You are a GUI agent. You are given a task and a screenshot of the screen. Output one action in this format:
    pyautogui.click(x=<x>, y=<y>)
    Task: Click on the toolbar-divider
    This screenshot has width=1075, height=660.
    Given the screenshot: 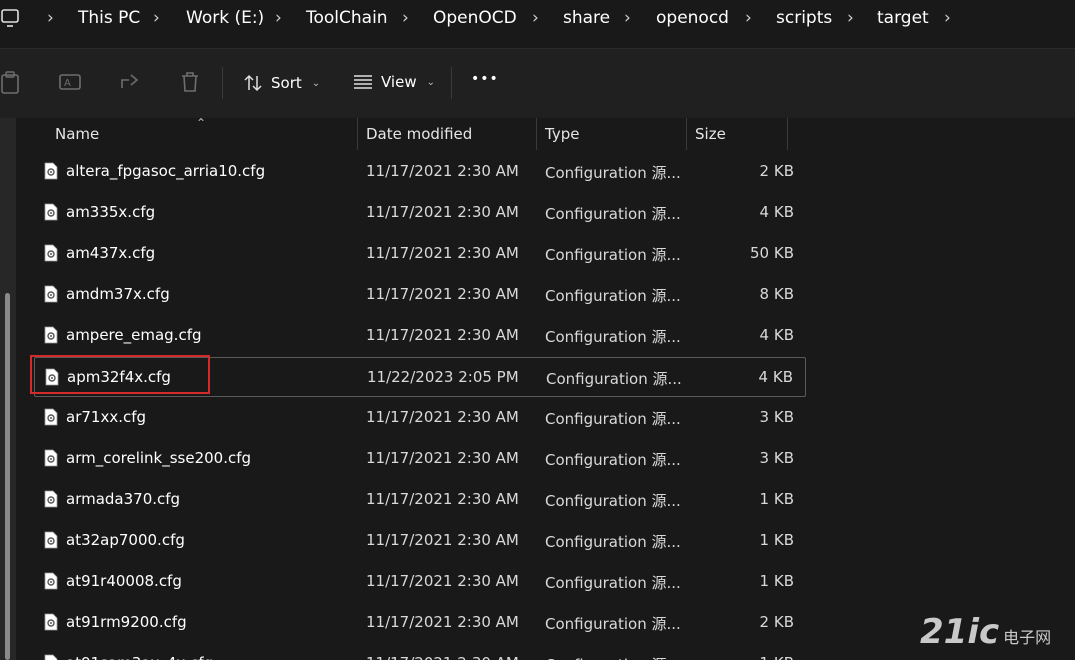 What is the action you would take?
    pyautogui.click(x=451, y=83)
    